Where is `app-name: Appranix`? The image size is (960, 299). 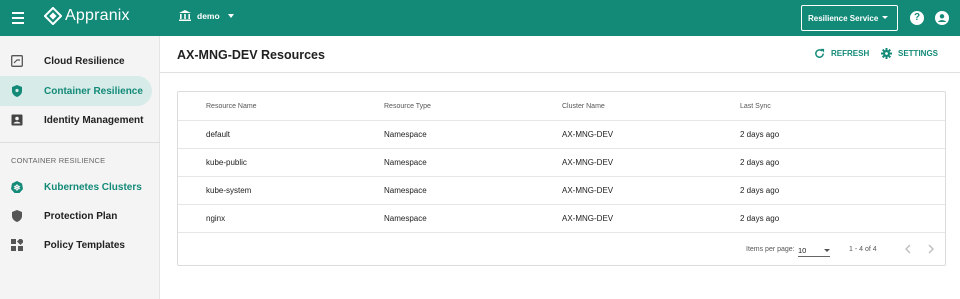 app-name: Appranix is located at coordinates (97, 15).